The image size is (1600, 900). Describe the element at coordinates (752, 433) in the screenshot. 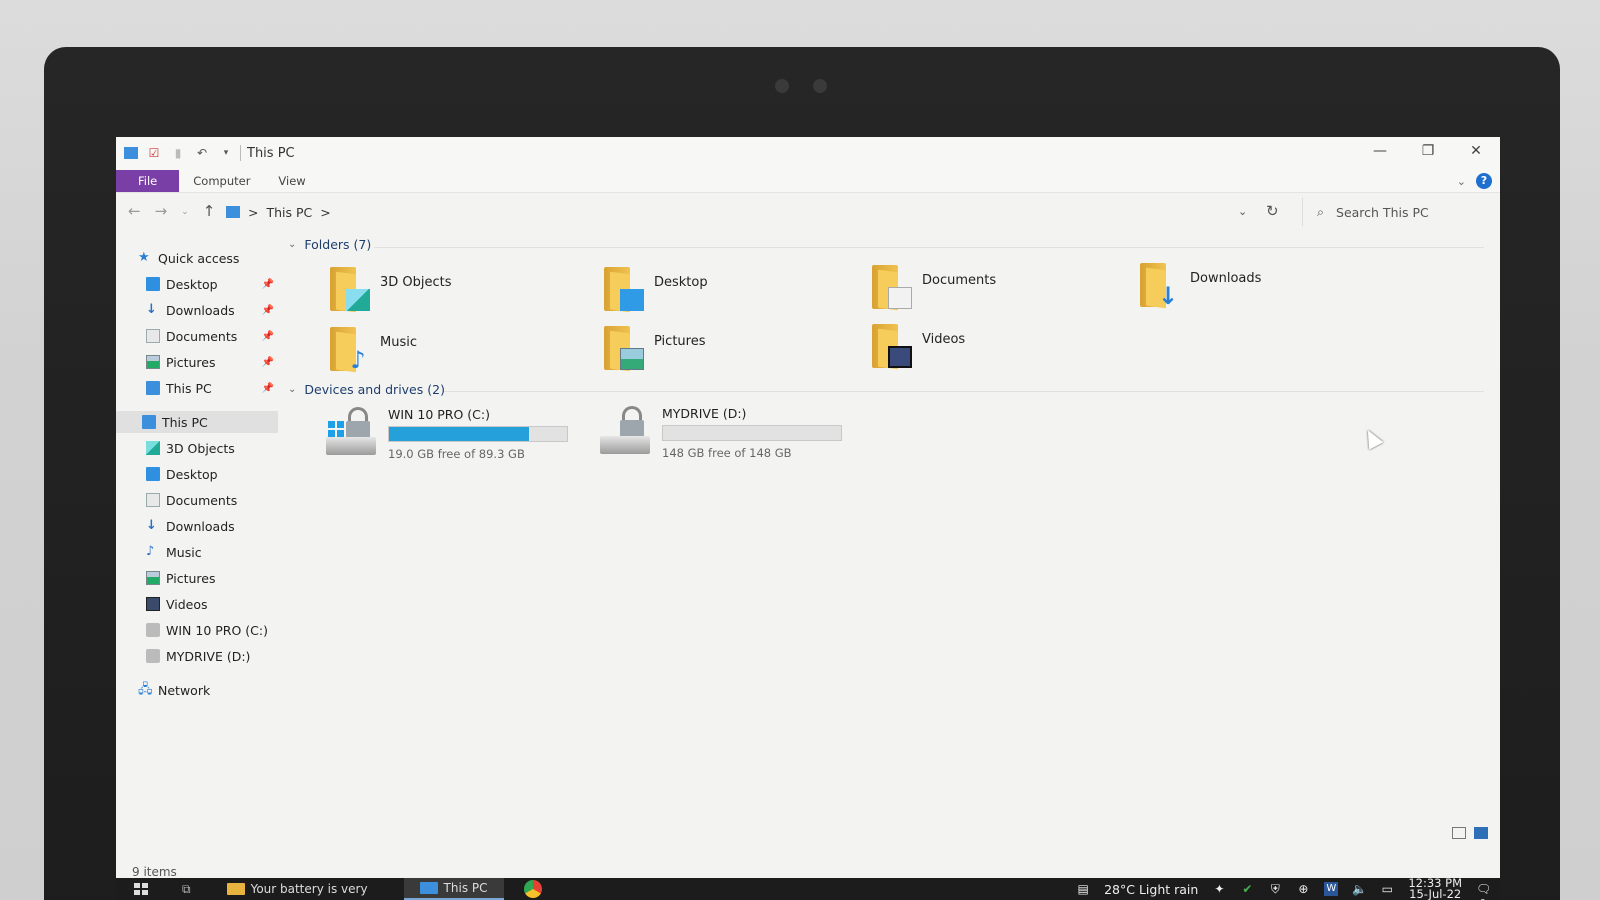

I see `drive-usage-bar` at that location.